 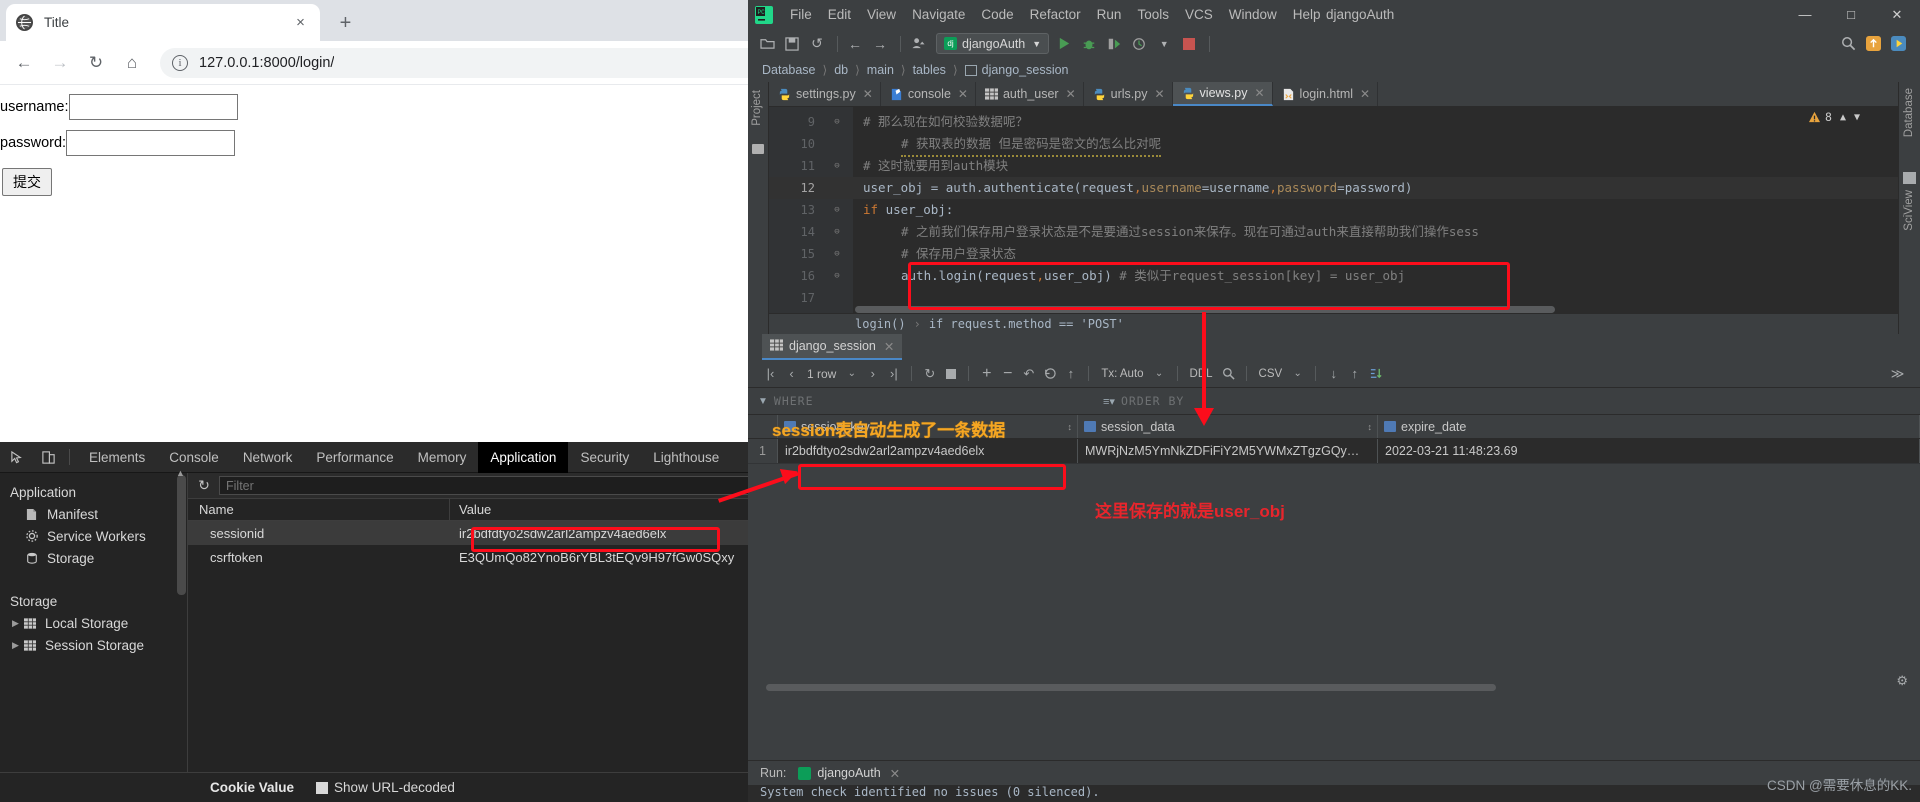 What do you see at coordinates (817, 44) in the screenshot?
I see `sync-icon: ↺` at bounding box center [817, 44].